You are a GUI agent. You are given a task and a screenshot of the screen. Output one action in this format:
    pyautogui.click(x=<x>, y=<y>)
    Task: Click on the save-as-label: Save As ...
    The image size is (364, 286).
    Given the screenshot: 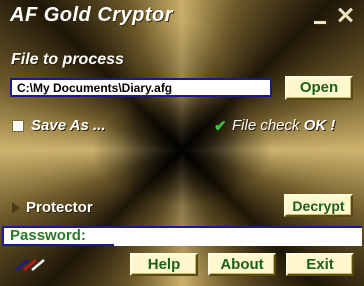 What is the action you would take?
    pyautogui.click(x=68, y=125)
    